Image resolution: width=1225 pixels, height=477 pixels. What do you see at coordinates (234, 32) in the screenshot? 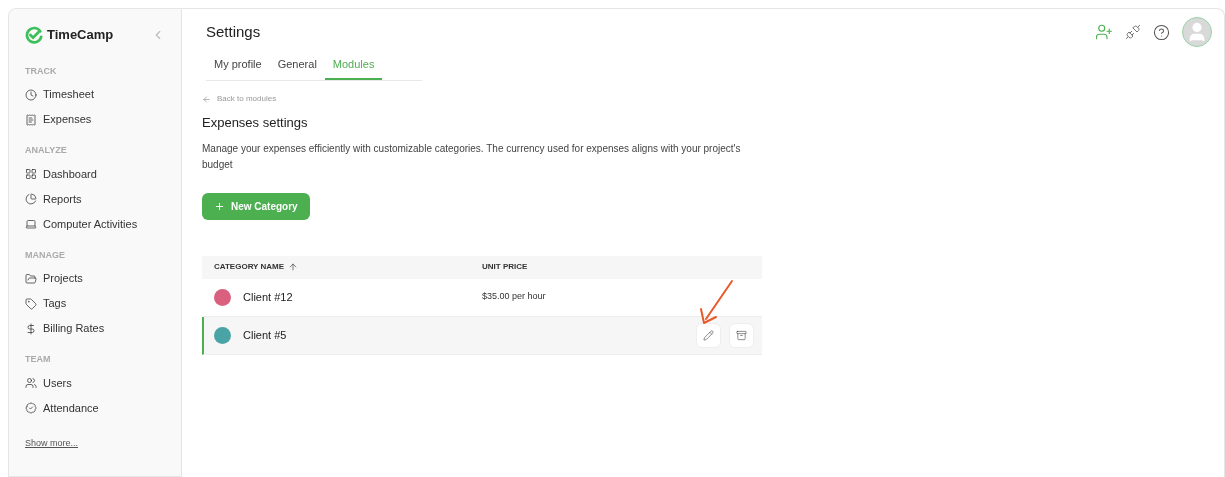
I see `page-title: Settings` at bounding box center [234, 32].